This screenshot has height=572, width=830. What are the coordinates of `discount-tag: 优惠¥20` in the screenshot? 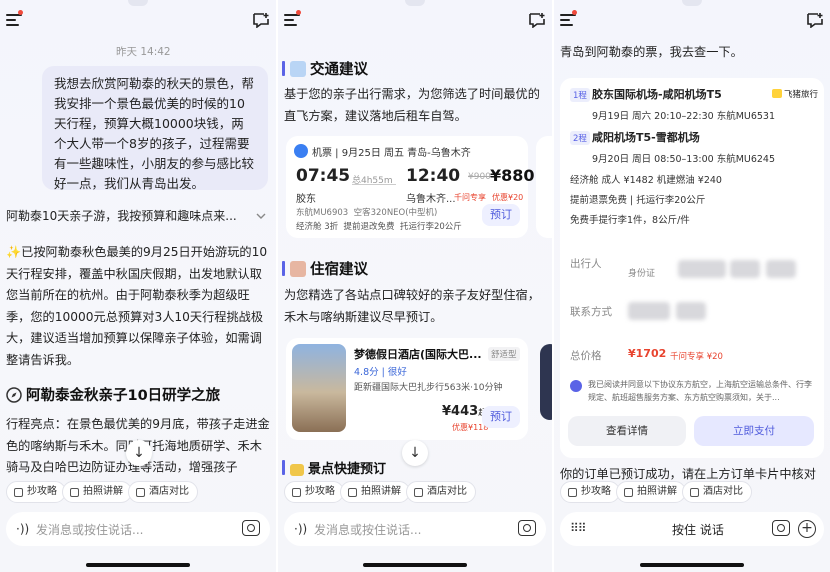 It's located at (508, 197).